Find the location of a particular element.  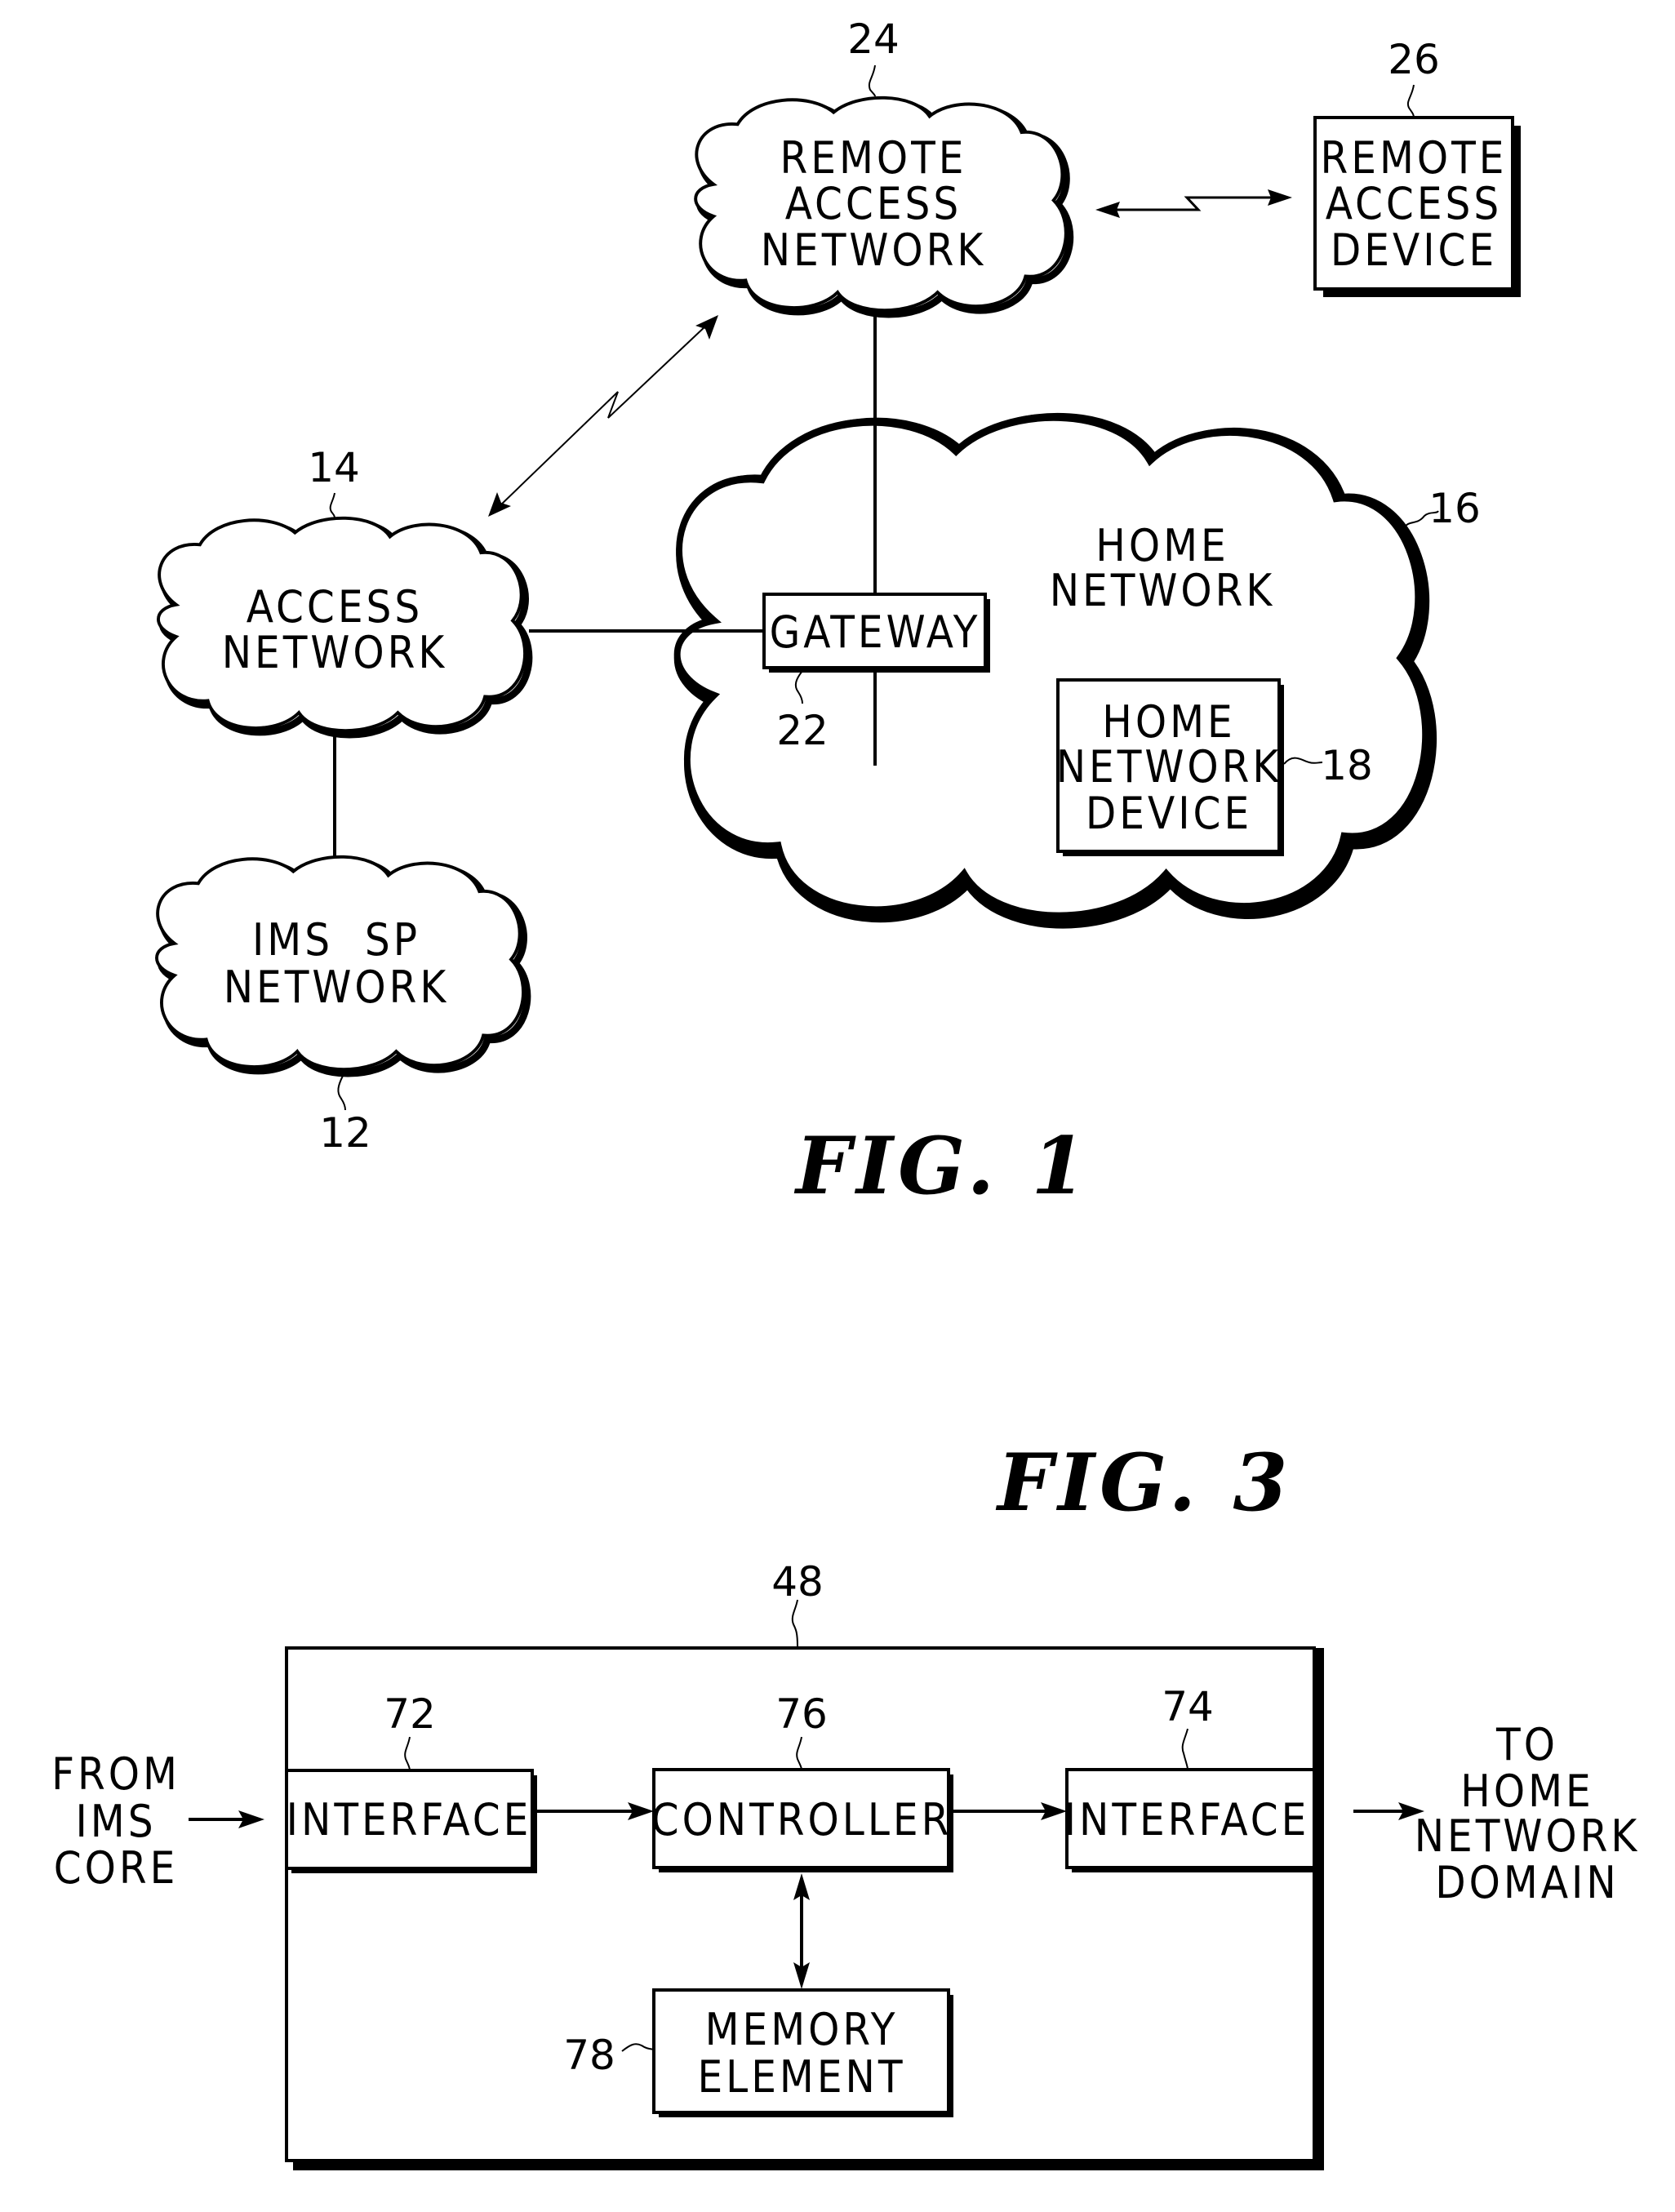

remote-access-device-label-line-2: ACCESS is located at coordinates (1414, 203).